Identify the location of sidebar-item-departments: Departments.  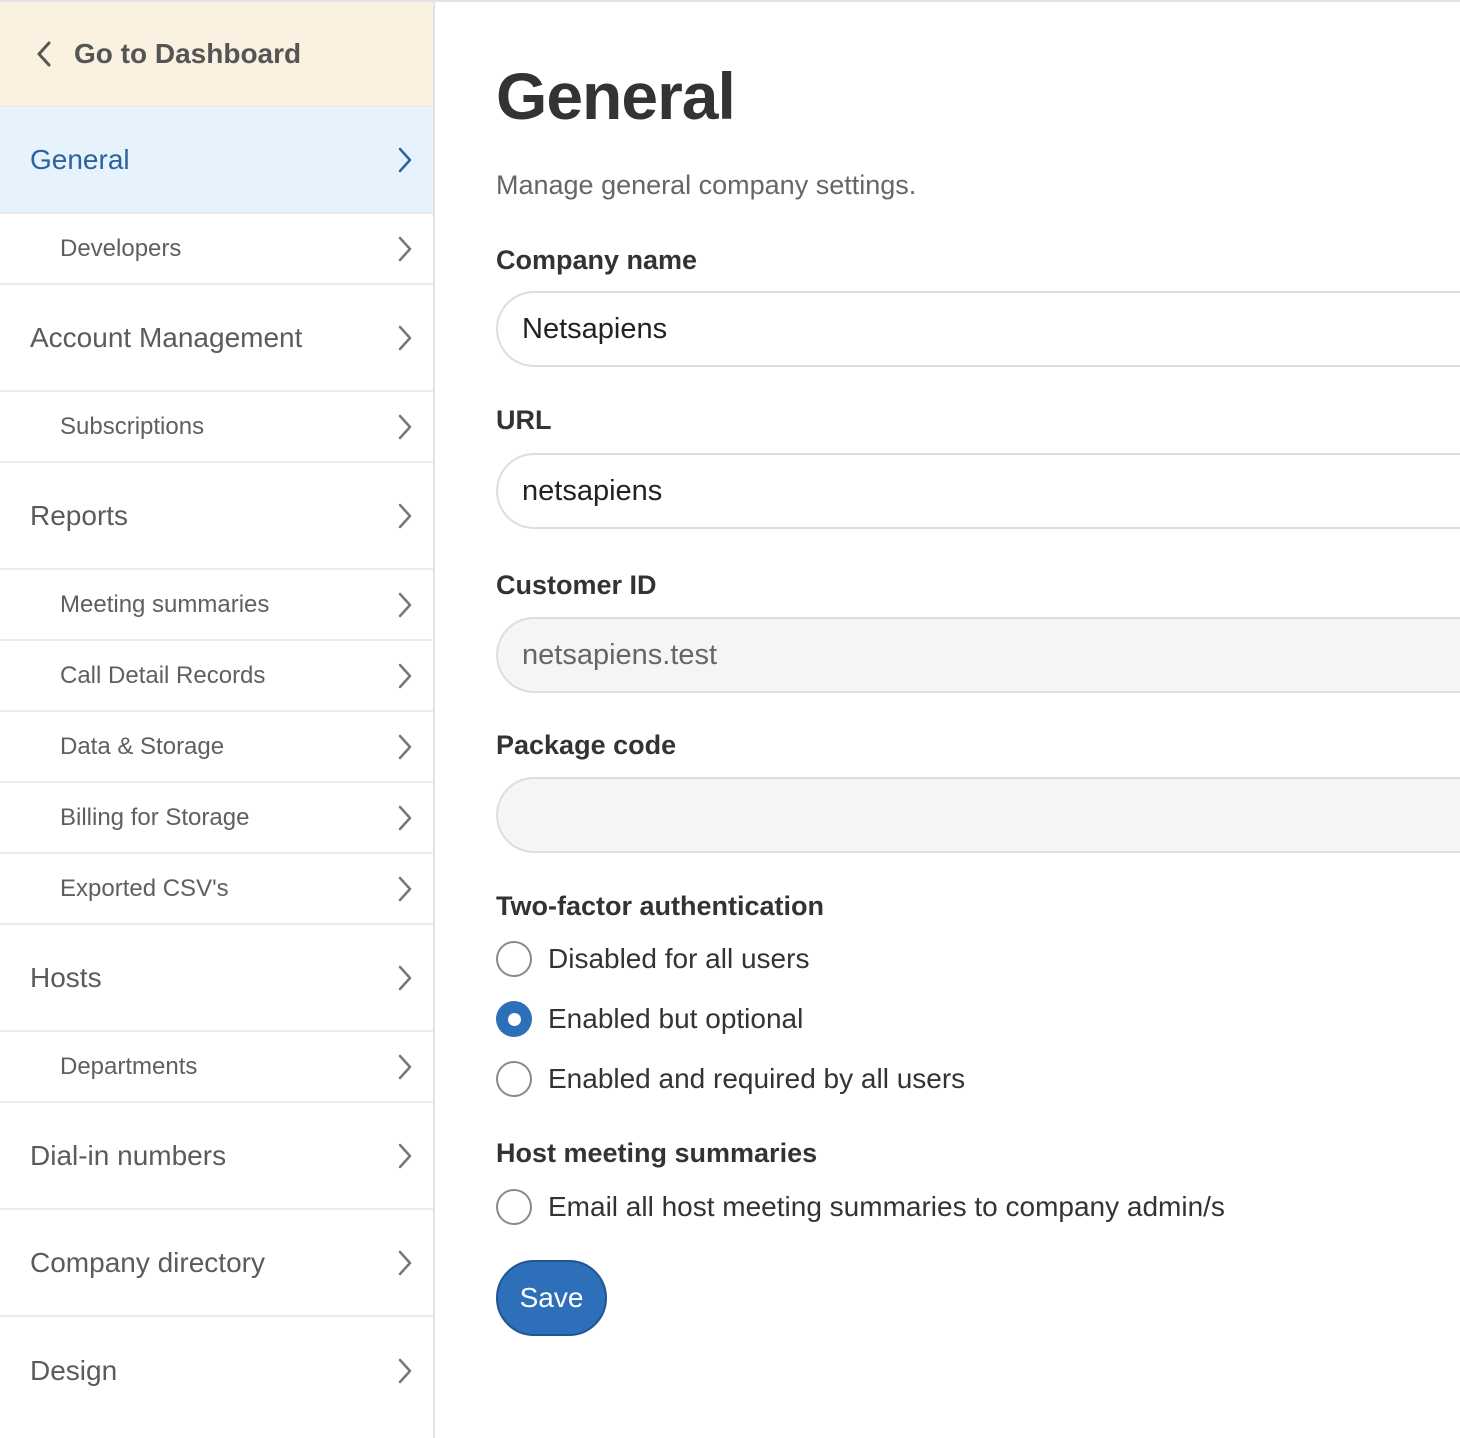
(216, 1067).